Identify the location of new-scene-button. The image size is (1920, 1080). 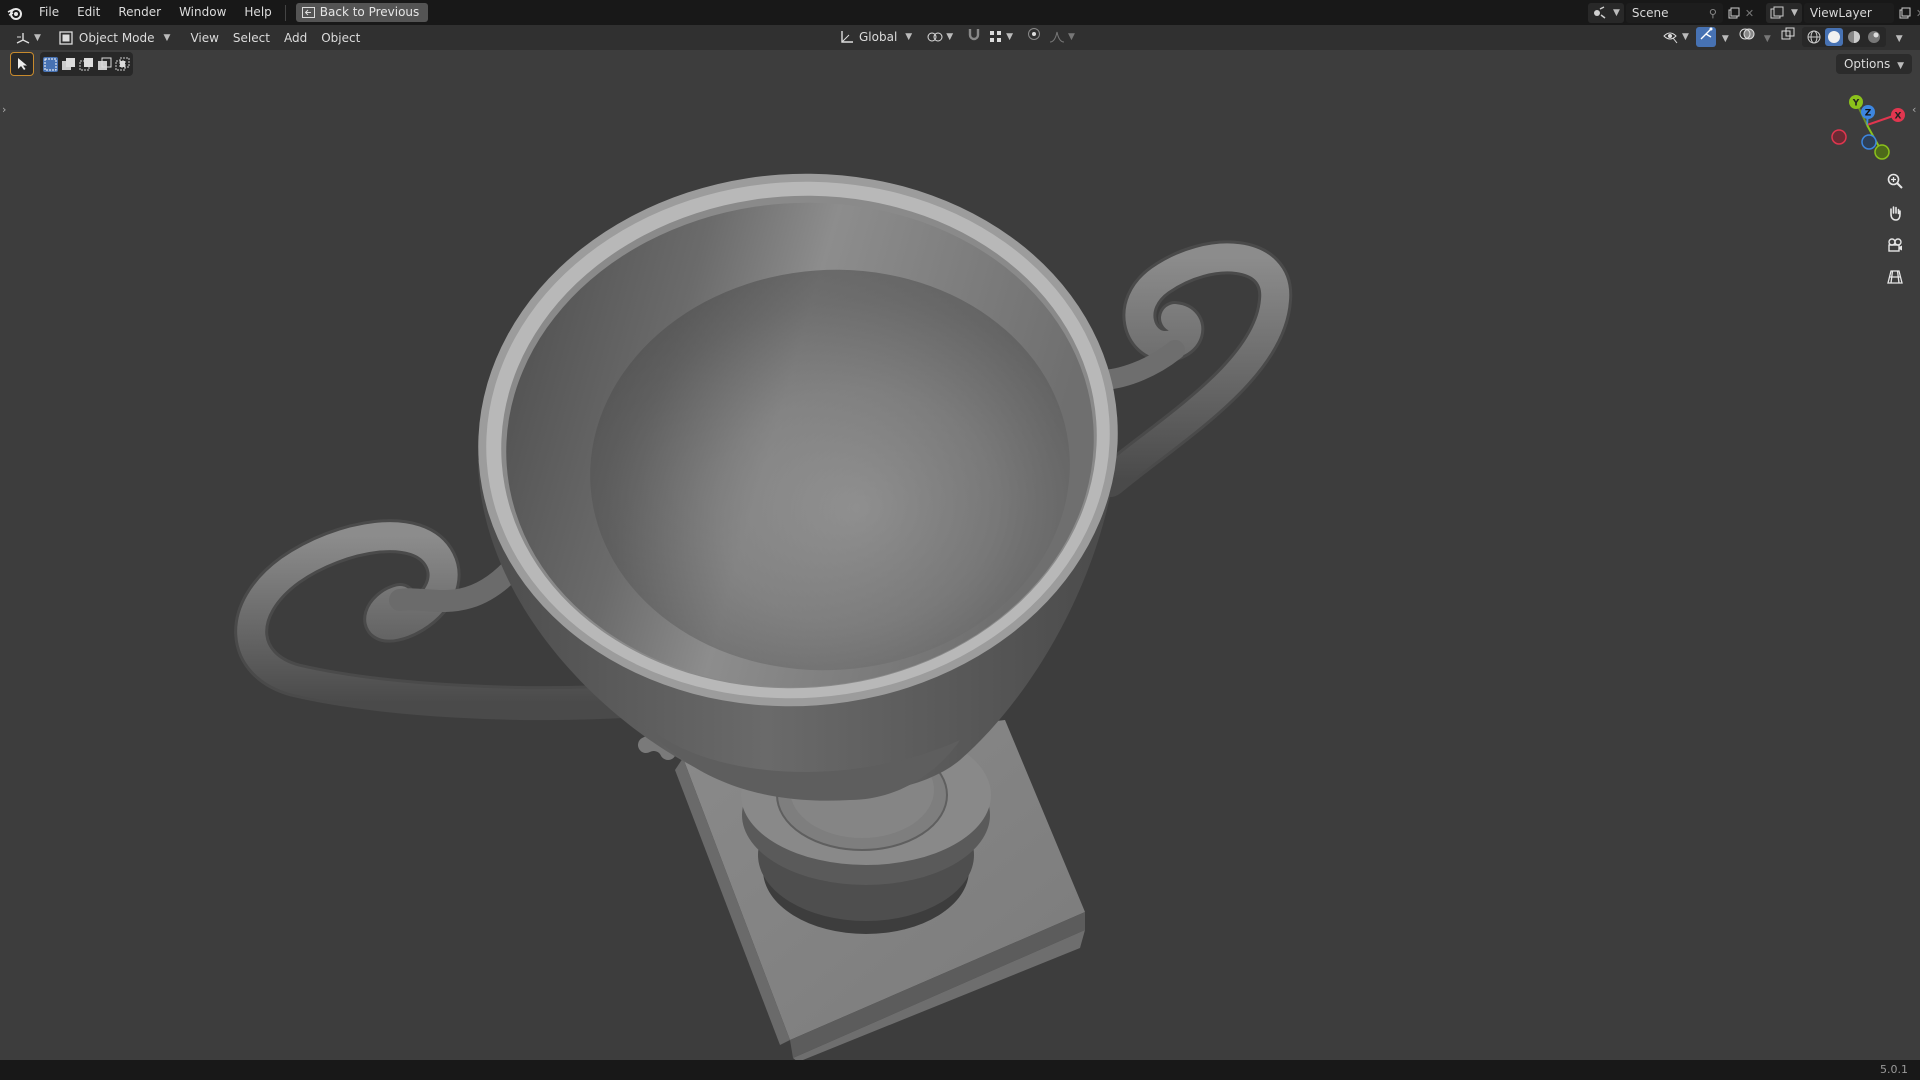
(1734, 13).